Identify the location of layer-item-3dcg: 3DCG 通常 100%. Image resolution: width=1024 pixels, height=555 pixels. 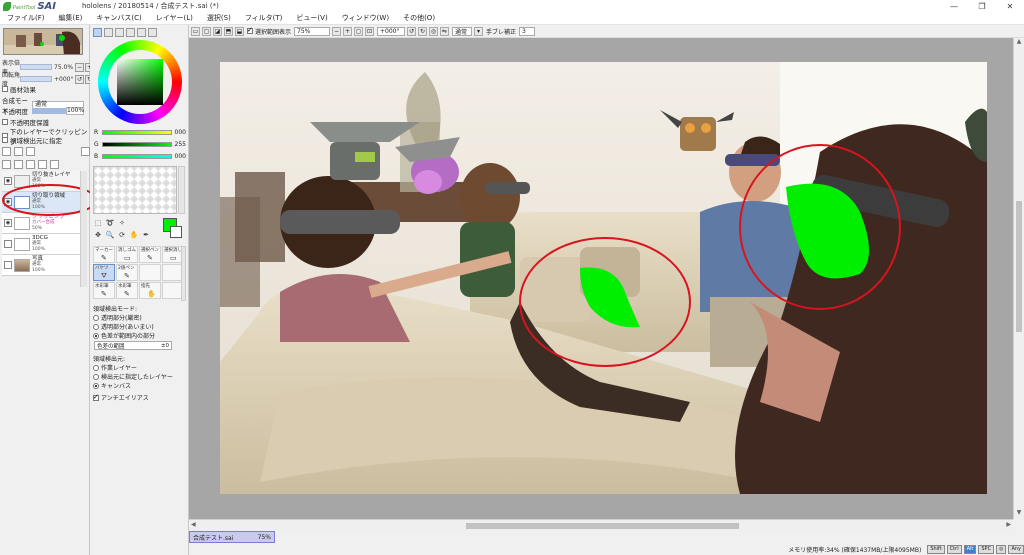
(41, 244).